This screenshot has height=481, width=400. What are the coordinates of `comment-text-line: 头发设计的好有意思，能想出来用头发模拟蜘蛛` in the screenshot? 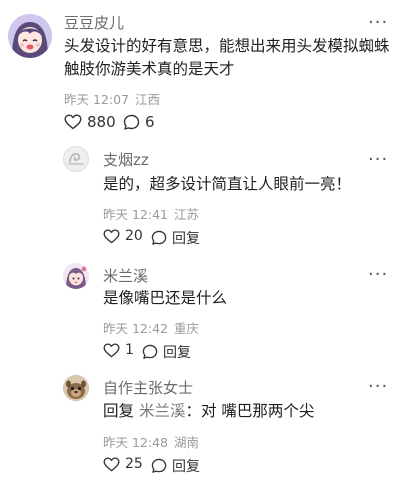 It's located at (227, 46).